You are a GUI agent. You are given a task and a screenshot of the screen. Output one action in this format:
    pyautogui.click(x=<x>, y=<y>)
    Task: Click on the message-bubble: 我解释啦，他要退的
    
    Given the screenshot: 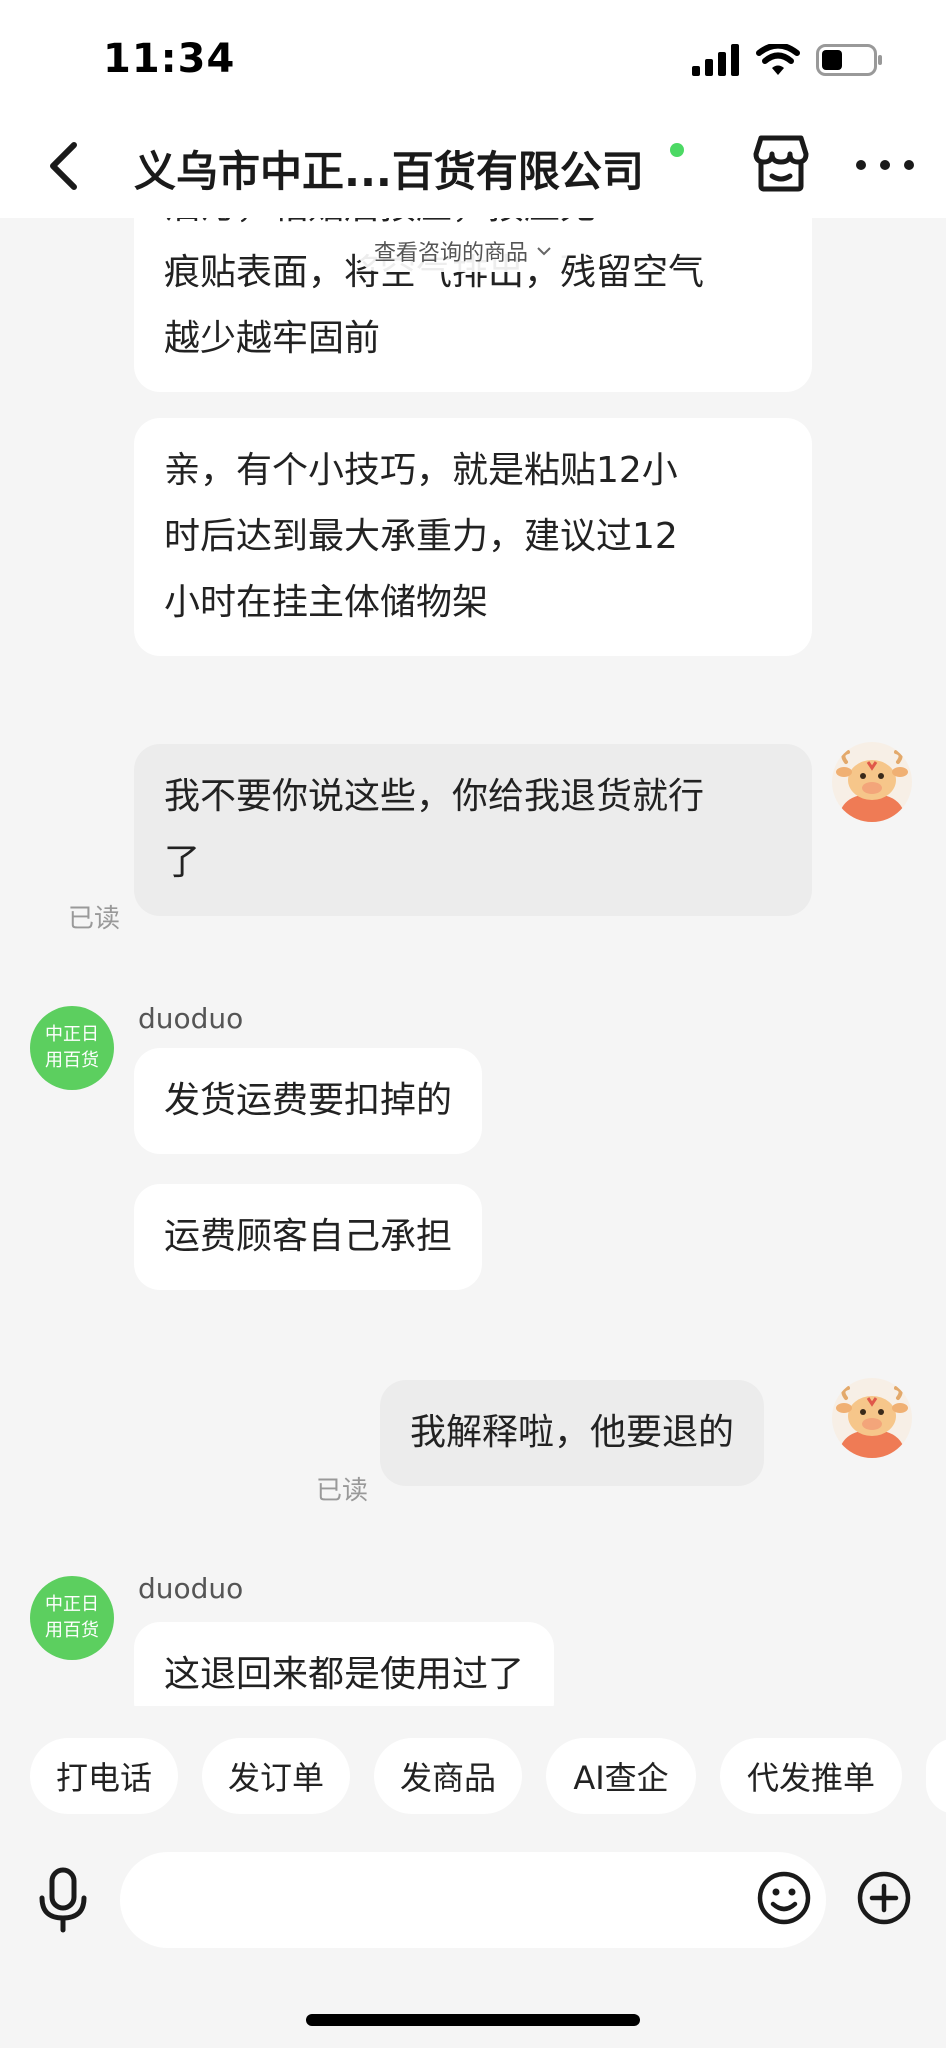 What is the action you would take?
    pyautogui.click(x=572, y=1433)
    